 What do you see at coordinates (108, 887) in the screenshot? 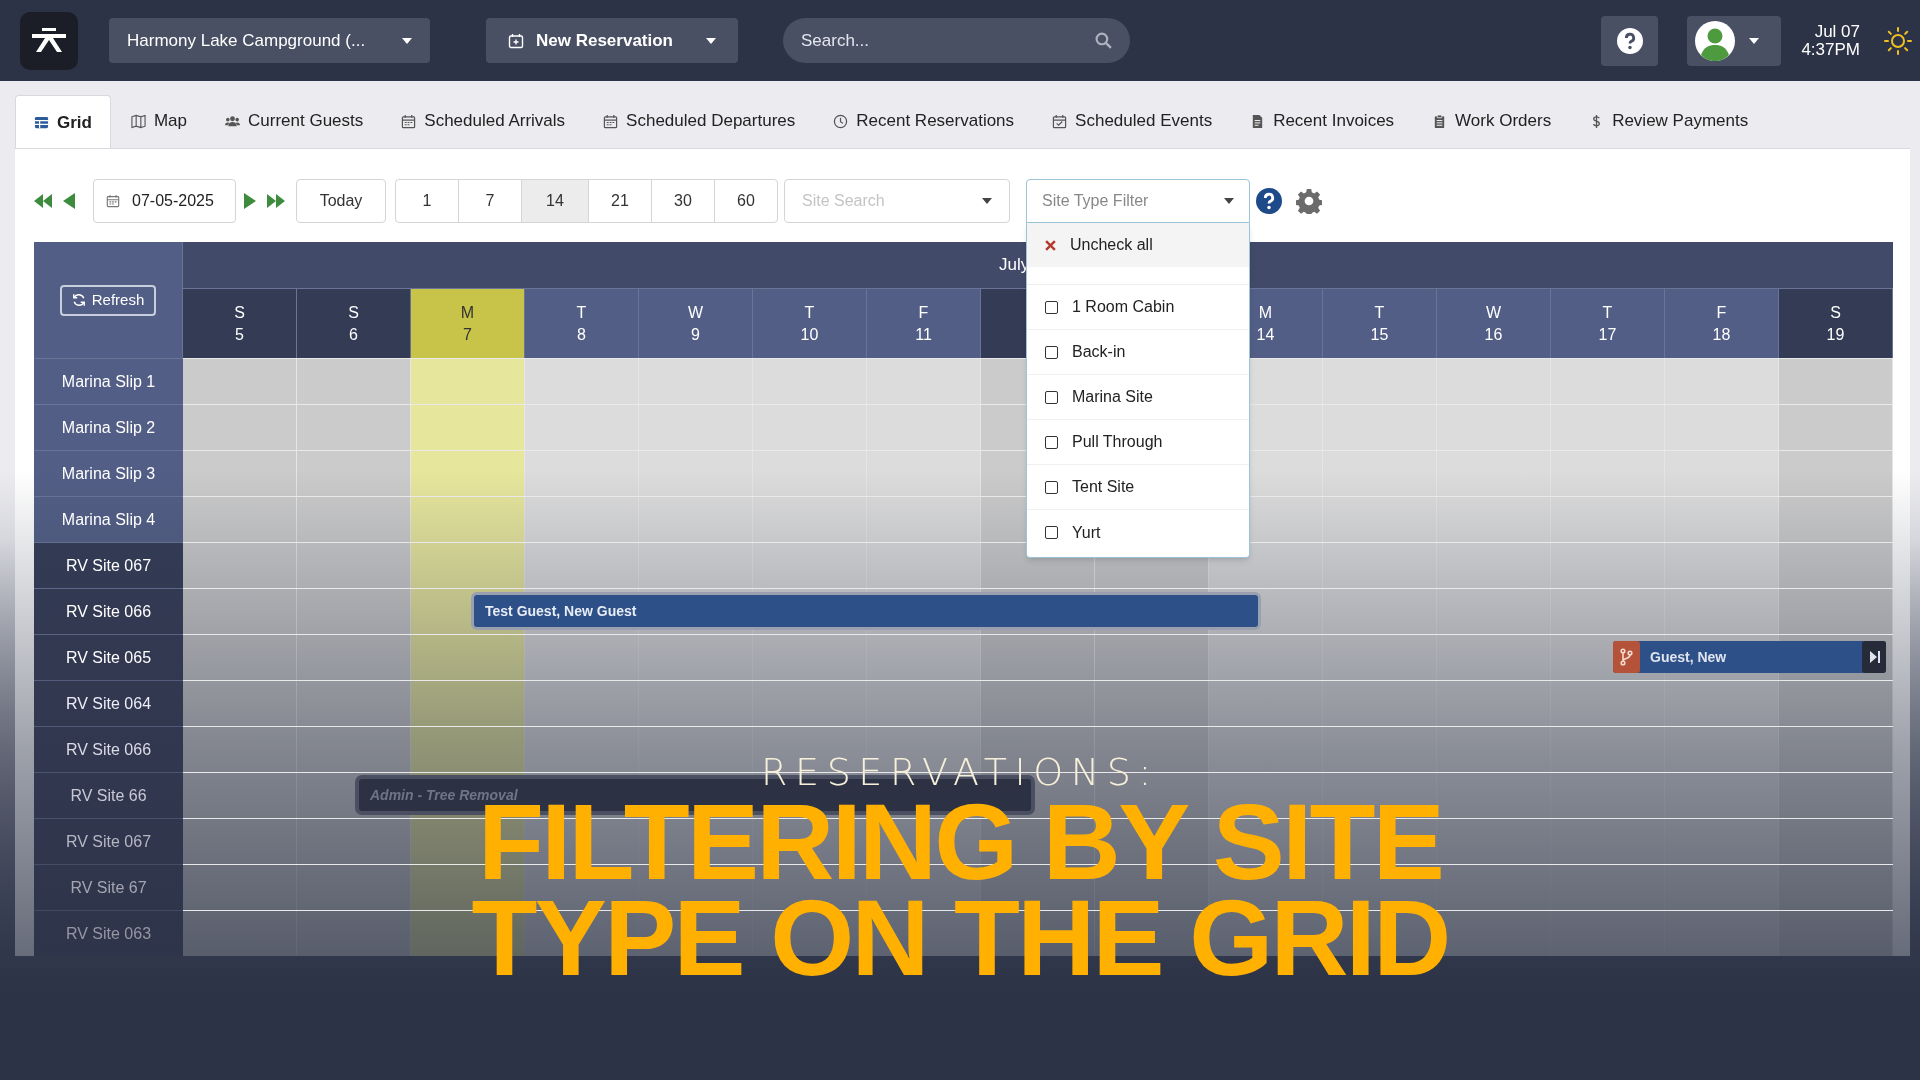
I see `site-label: RV Site 67` at bounding box center [108, 887].